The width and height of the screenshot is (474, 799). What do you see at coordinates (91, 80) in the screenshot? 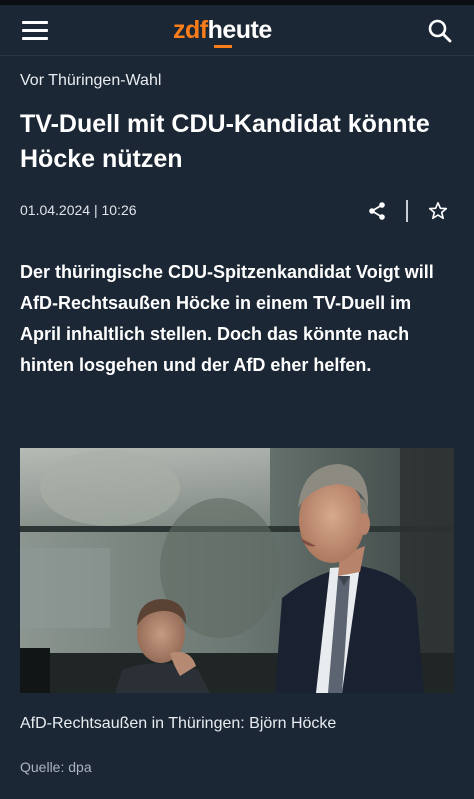
I see `article-kicker: Vor Thüringen-Wahl` at bounding box center [91, 80].